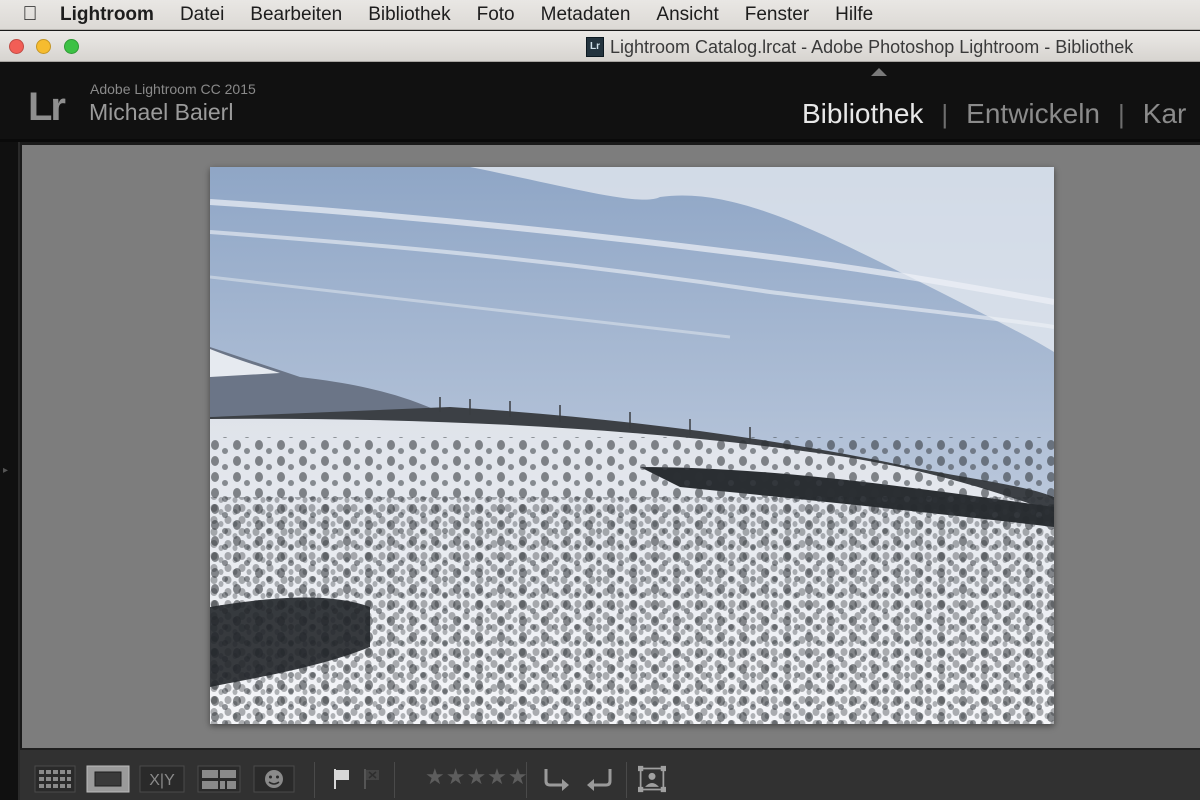 The width and height of the screenshot is (1200, 800). I want to click on module-karte: Kar, so click(1165, 114).